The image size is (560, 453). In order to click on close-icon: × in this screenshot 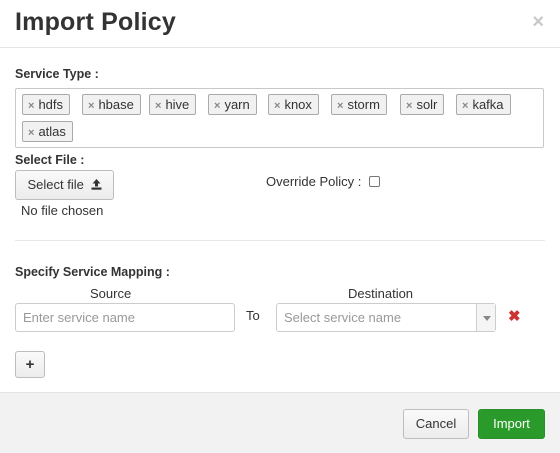, I will do `click(538, 22)`.